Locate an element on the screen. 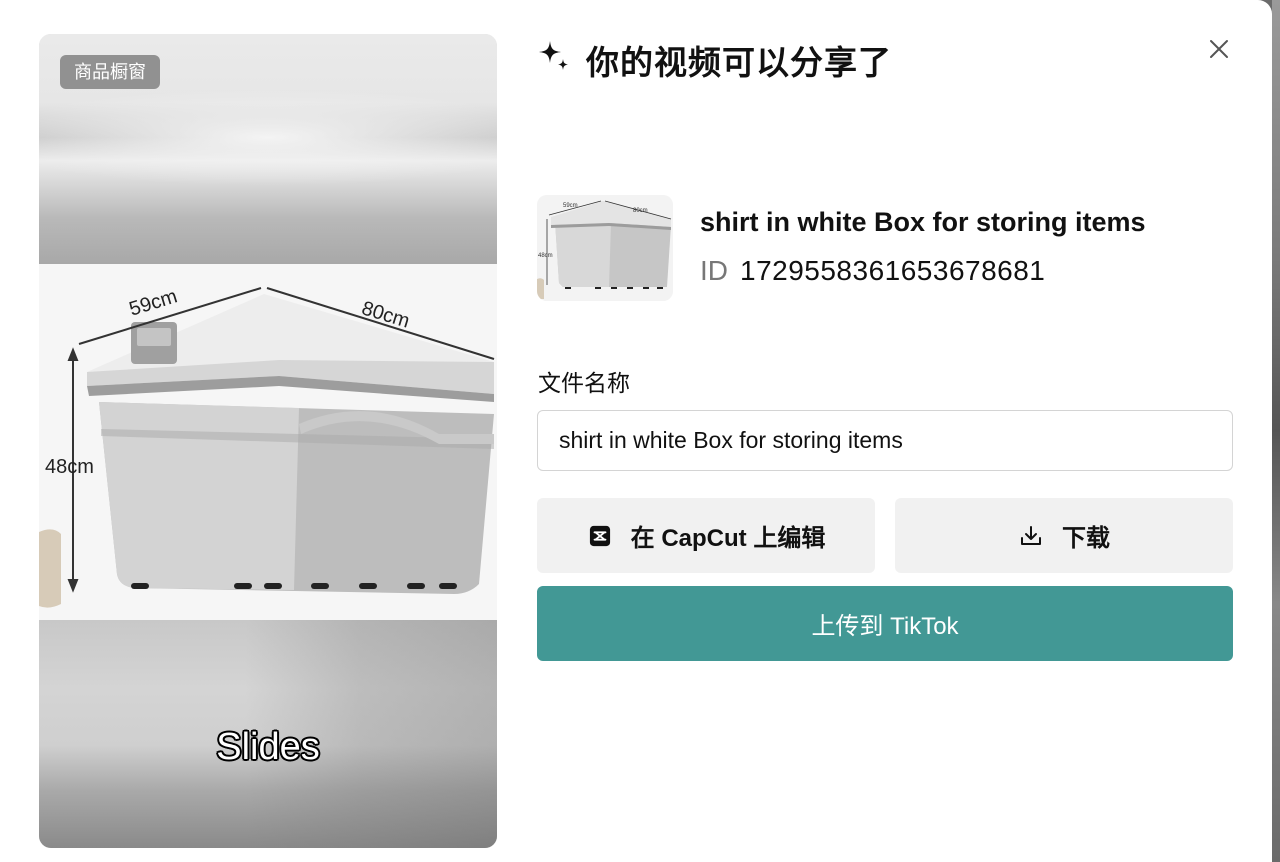 The width and height of the screenshot is (1280, 862). download-button: 下载 is located at coordinates (1064, 535).